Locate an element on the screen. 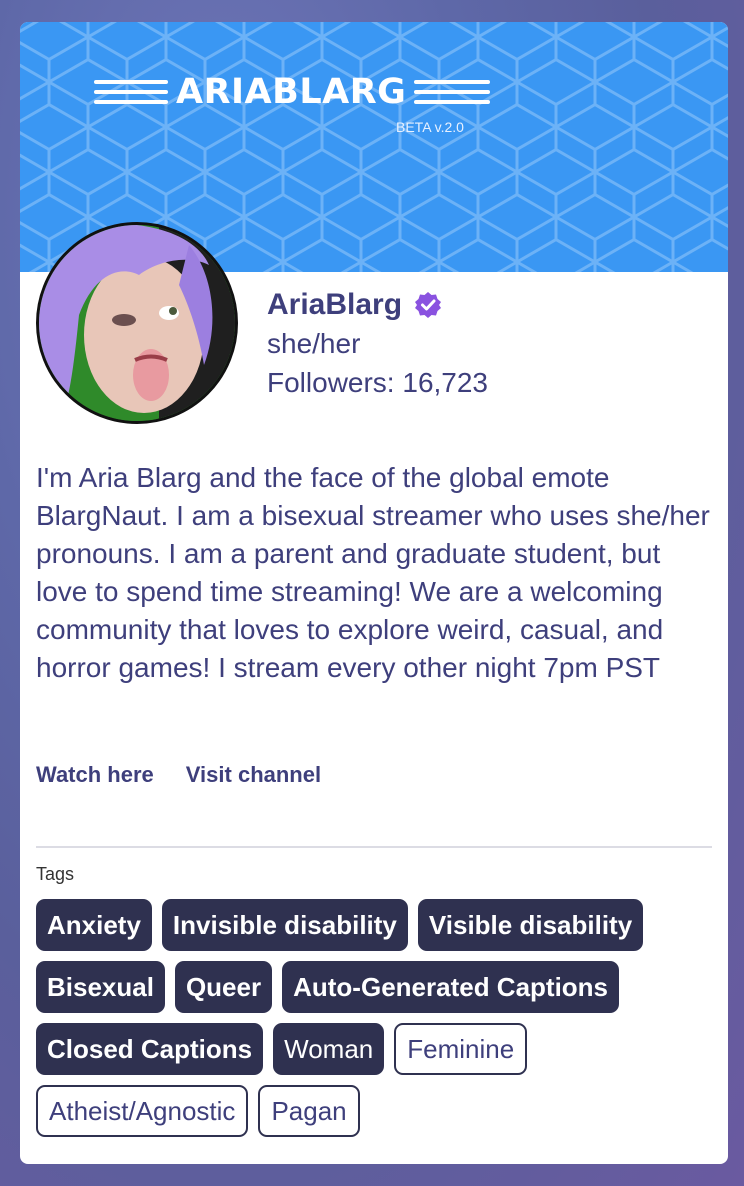 The image size is (744, 1186). tag-atheist-agnostic: Atheist/Agnostic is located at coordinates (142, 1111).